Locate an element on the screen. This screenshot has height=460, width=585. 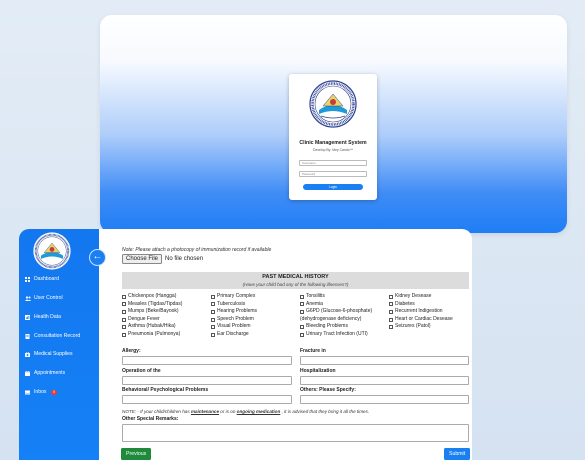
sidebar-item-user-control: User Control is located at coordinates (44, 298).